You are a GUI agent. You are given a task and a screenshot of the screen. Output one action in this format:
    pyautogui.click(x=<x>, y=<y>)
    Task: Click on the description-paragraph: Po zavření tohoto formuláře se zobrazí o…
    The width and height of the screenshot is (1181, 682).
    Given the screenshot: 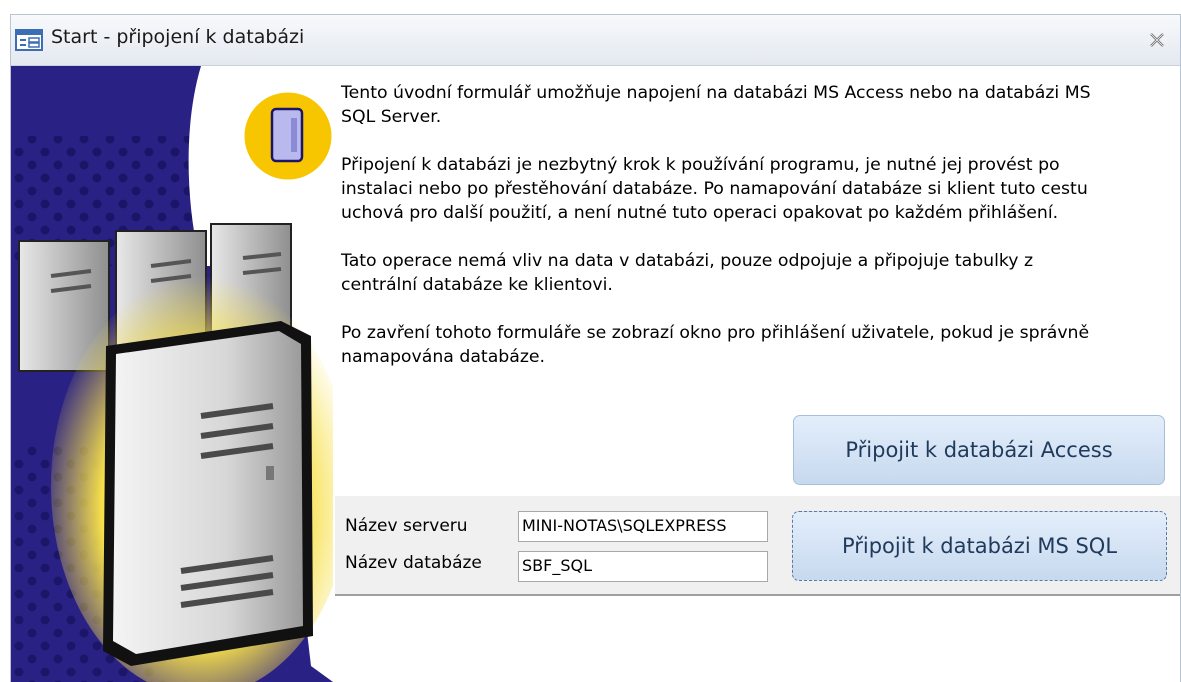 What is the action you would take?
    pyautogui.click(x=715, y=345)
    